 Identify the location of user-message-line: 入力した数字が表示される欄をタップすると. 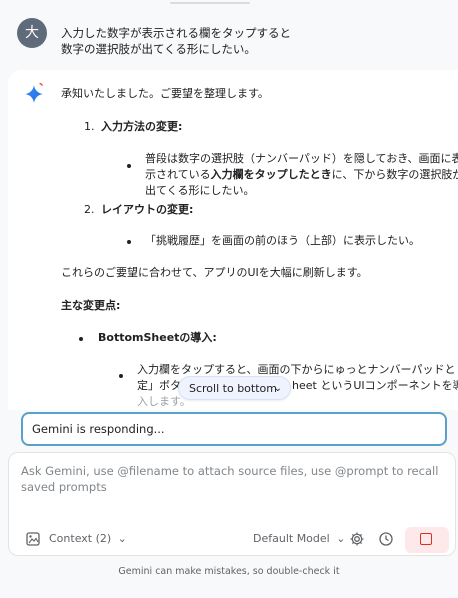
(176, 33).